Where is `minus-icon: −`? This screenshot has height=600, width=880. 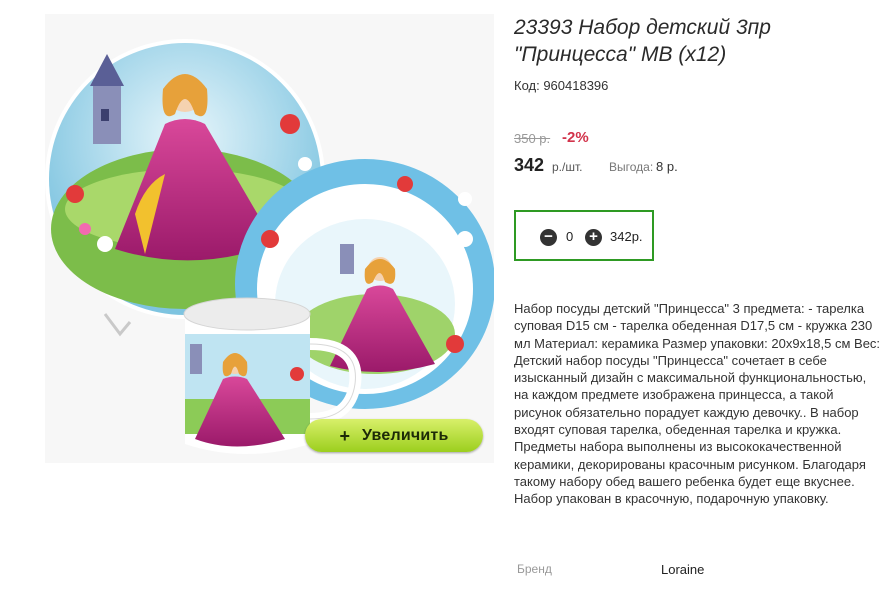 minus-icon: − is located at coordinates (548, 237).